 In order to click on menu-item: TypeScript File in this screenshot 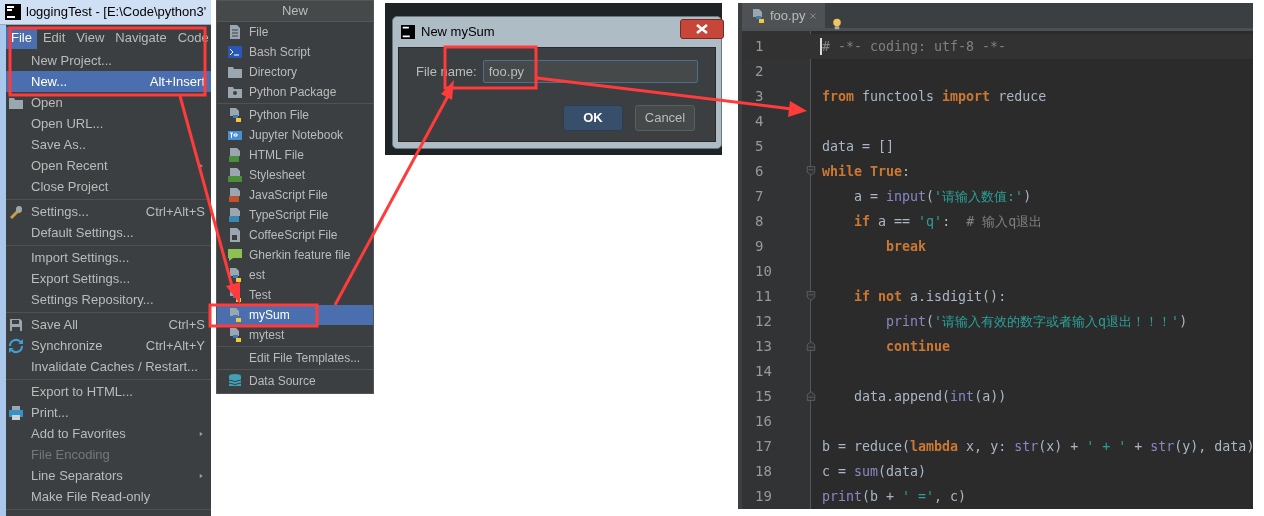, I will do `click(295, 215)`.